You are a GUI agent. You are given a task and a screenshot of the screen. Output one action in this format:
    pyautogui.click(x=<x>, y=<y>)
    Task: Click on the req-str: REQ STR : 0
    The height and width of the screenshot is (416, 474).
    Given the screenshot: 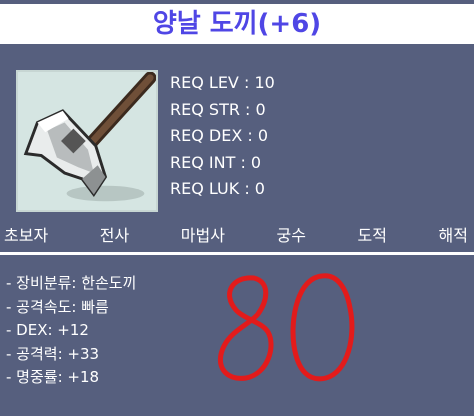 What is the action you would take?
    pyautogui.click(x=218, y=109)
    